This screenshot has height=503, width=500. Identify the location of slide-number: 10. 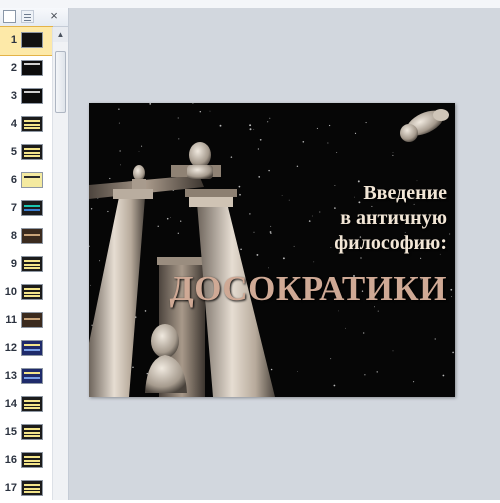
(10, 292).